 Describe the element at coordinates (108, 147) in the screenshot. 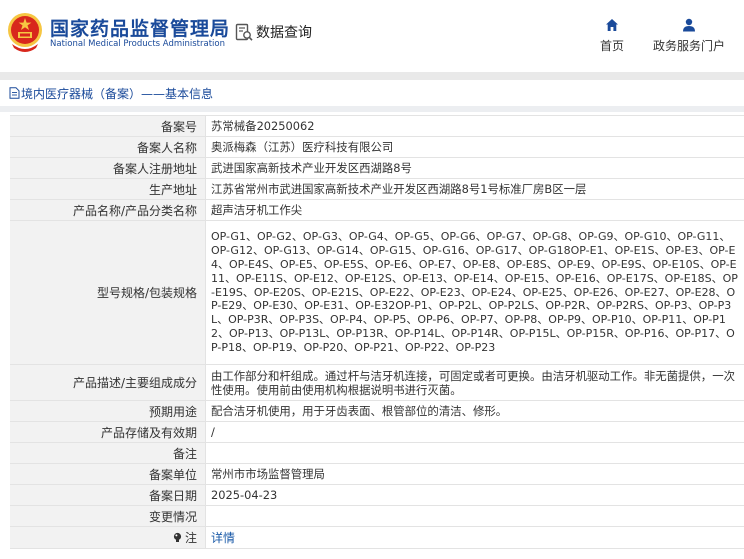

I see `label-filer-name: 备案人名称` at that location.